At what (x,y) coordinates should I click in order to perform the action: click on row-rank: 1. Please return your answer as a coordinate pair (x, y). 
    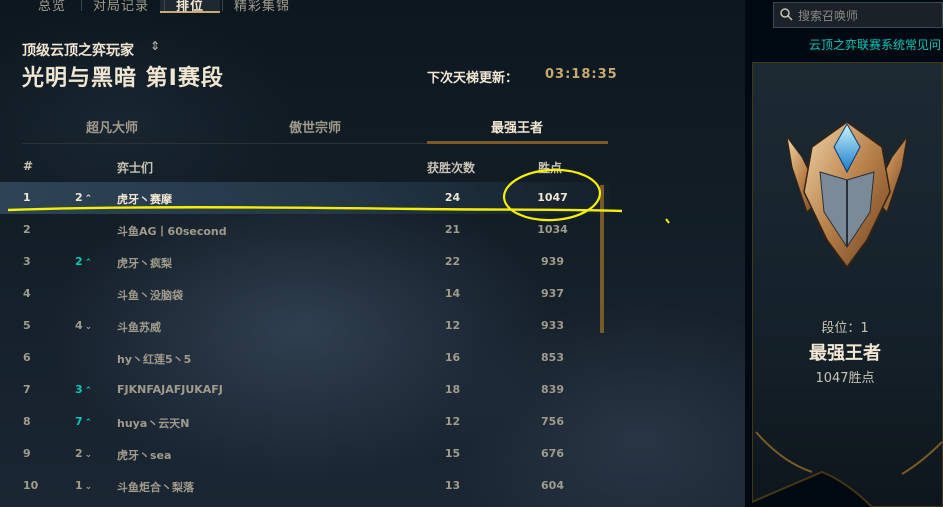
    Looking at the image, I should click on (27, 197).